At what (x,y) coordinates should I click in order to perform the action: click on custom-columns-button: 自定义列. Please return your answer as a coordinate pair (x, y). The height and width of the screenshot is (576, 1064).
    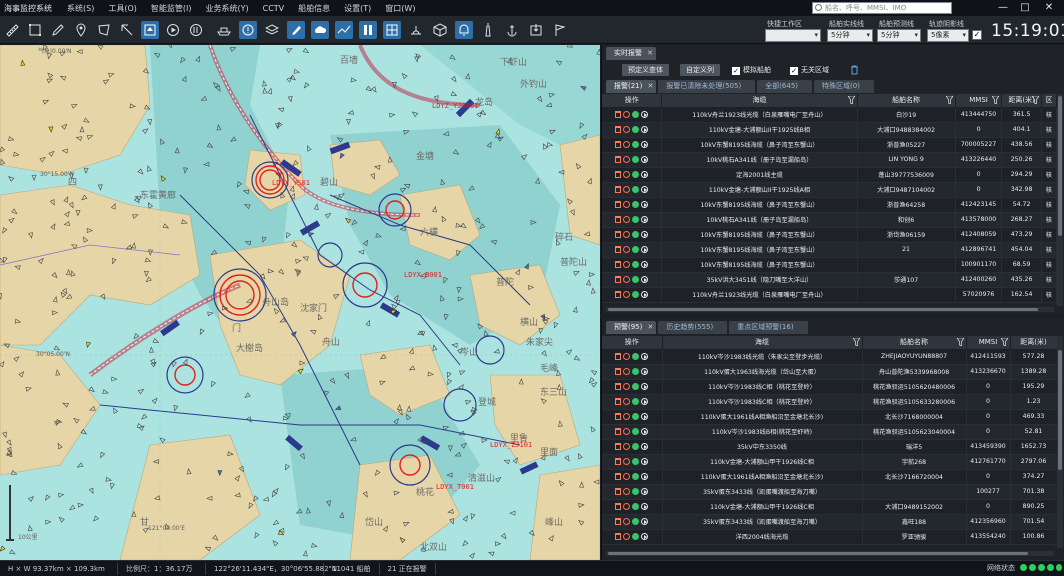
    Looking at the image, I should click on (700, 70).